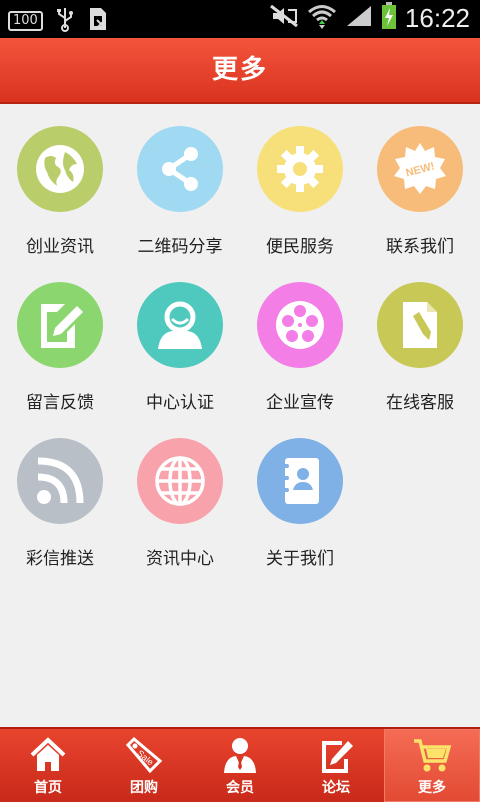 The height and width of the screenshot is (802, 480). What do you see at coordinates (420, 247) in the screenshot?
I see `grid-item-label: 联系我们` at bounding box center [420, 247].